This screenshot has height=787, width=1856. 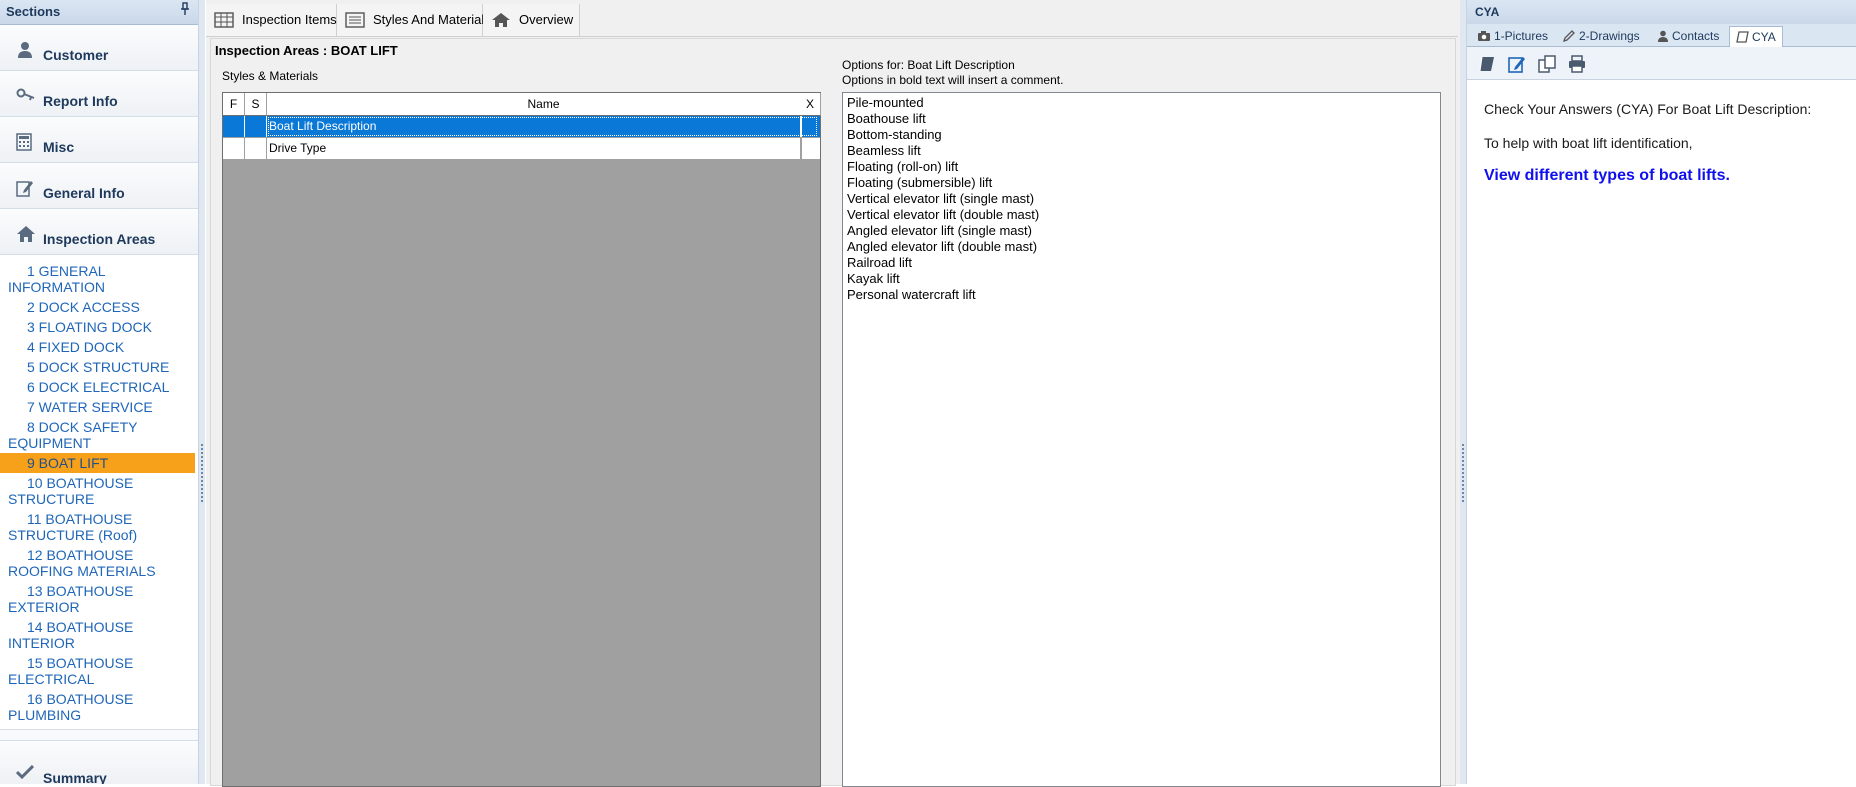 I want to click on person-icon, so click(x=1663, y=36).